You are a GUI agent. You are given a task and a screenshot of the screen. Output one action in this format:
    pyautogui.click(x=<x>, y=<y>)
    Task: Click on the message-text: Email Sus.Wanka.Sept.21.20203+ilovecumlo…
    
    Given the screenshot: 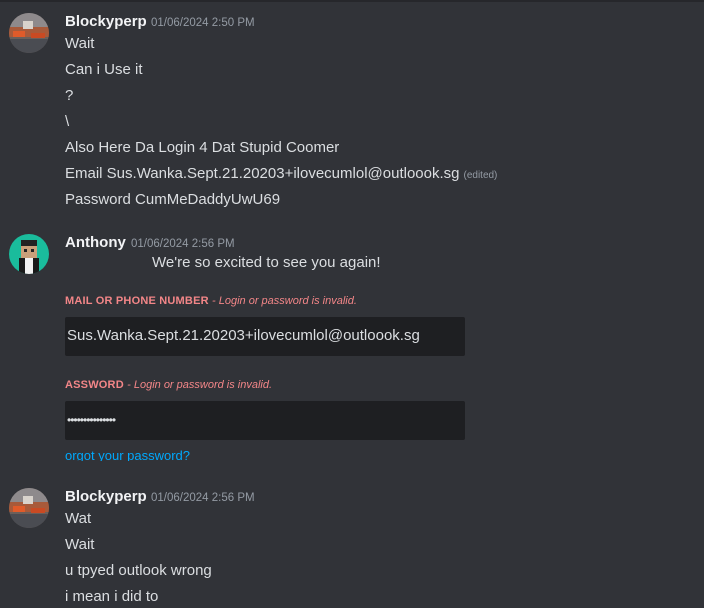 What is the action you would take?
    pyautogui.click(x=281, y=173)
    